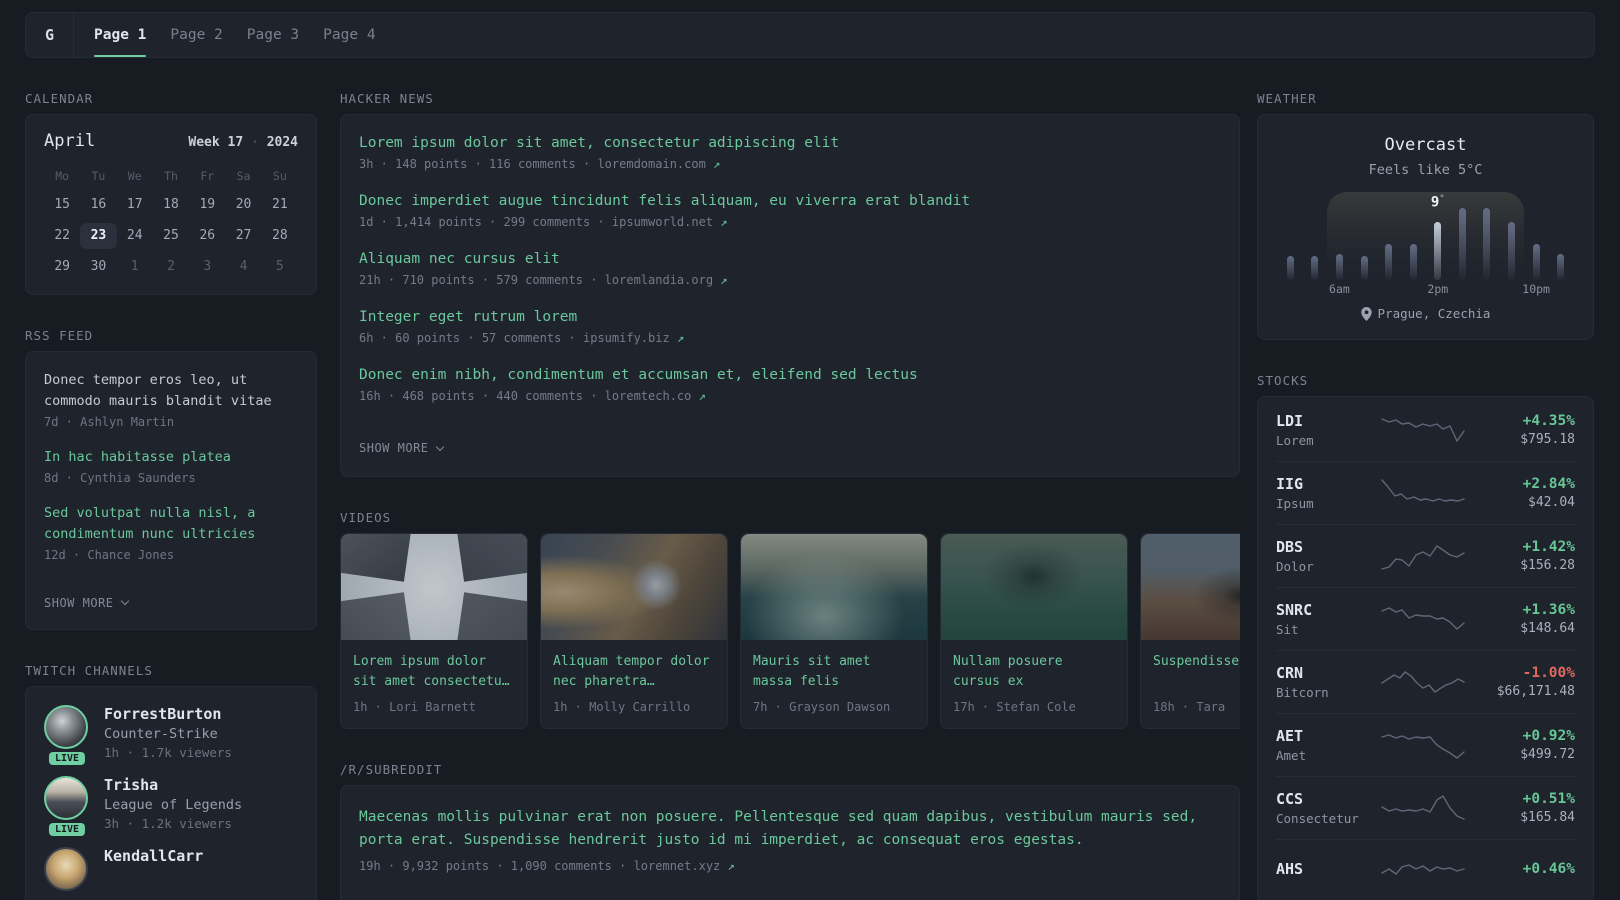 The width and height of the screenshot is (1620, 900). What do you see at coordinates (1290, 484) in the screenshot?
I see `stock-symbol: IIG` at bounding box center [1290, 484].